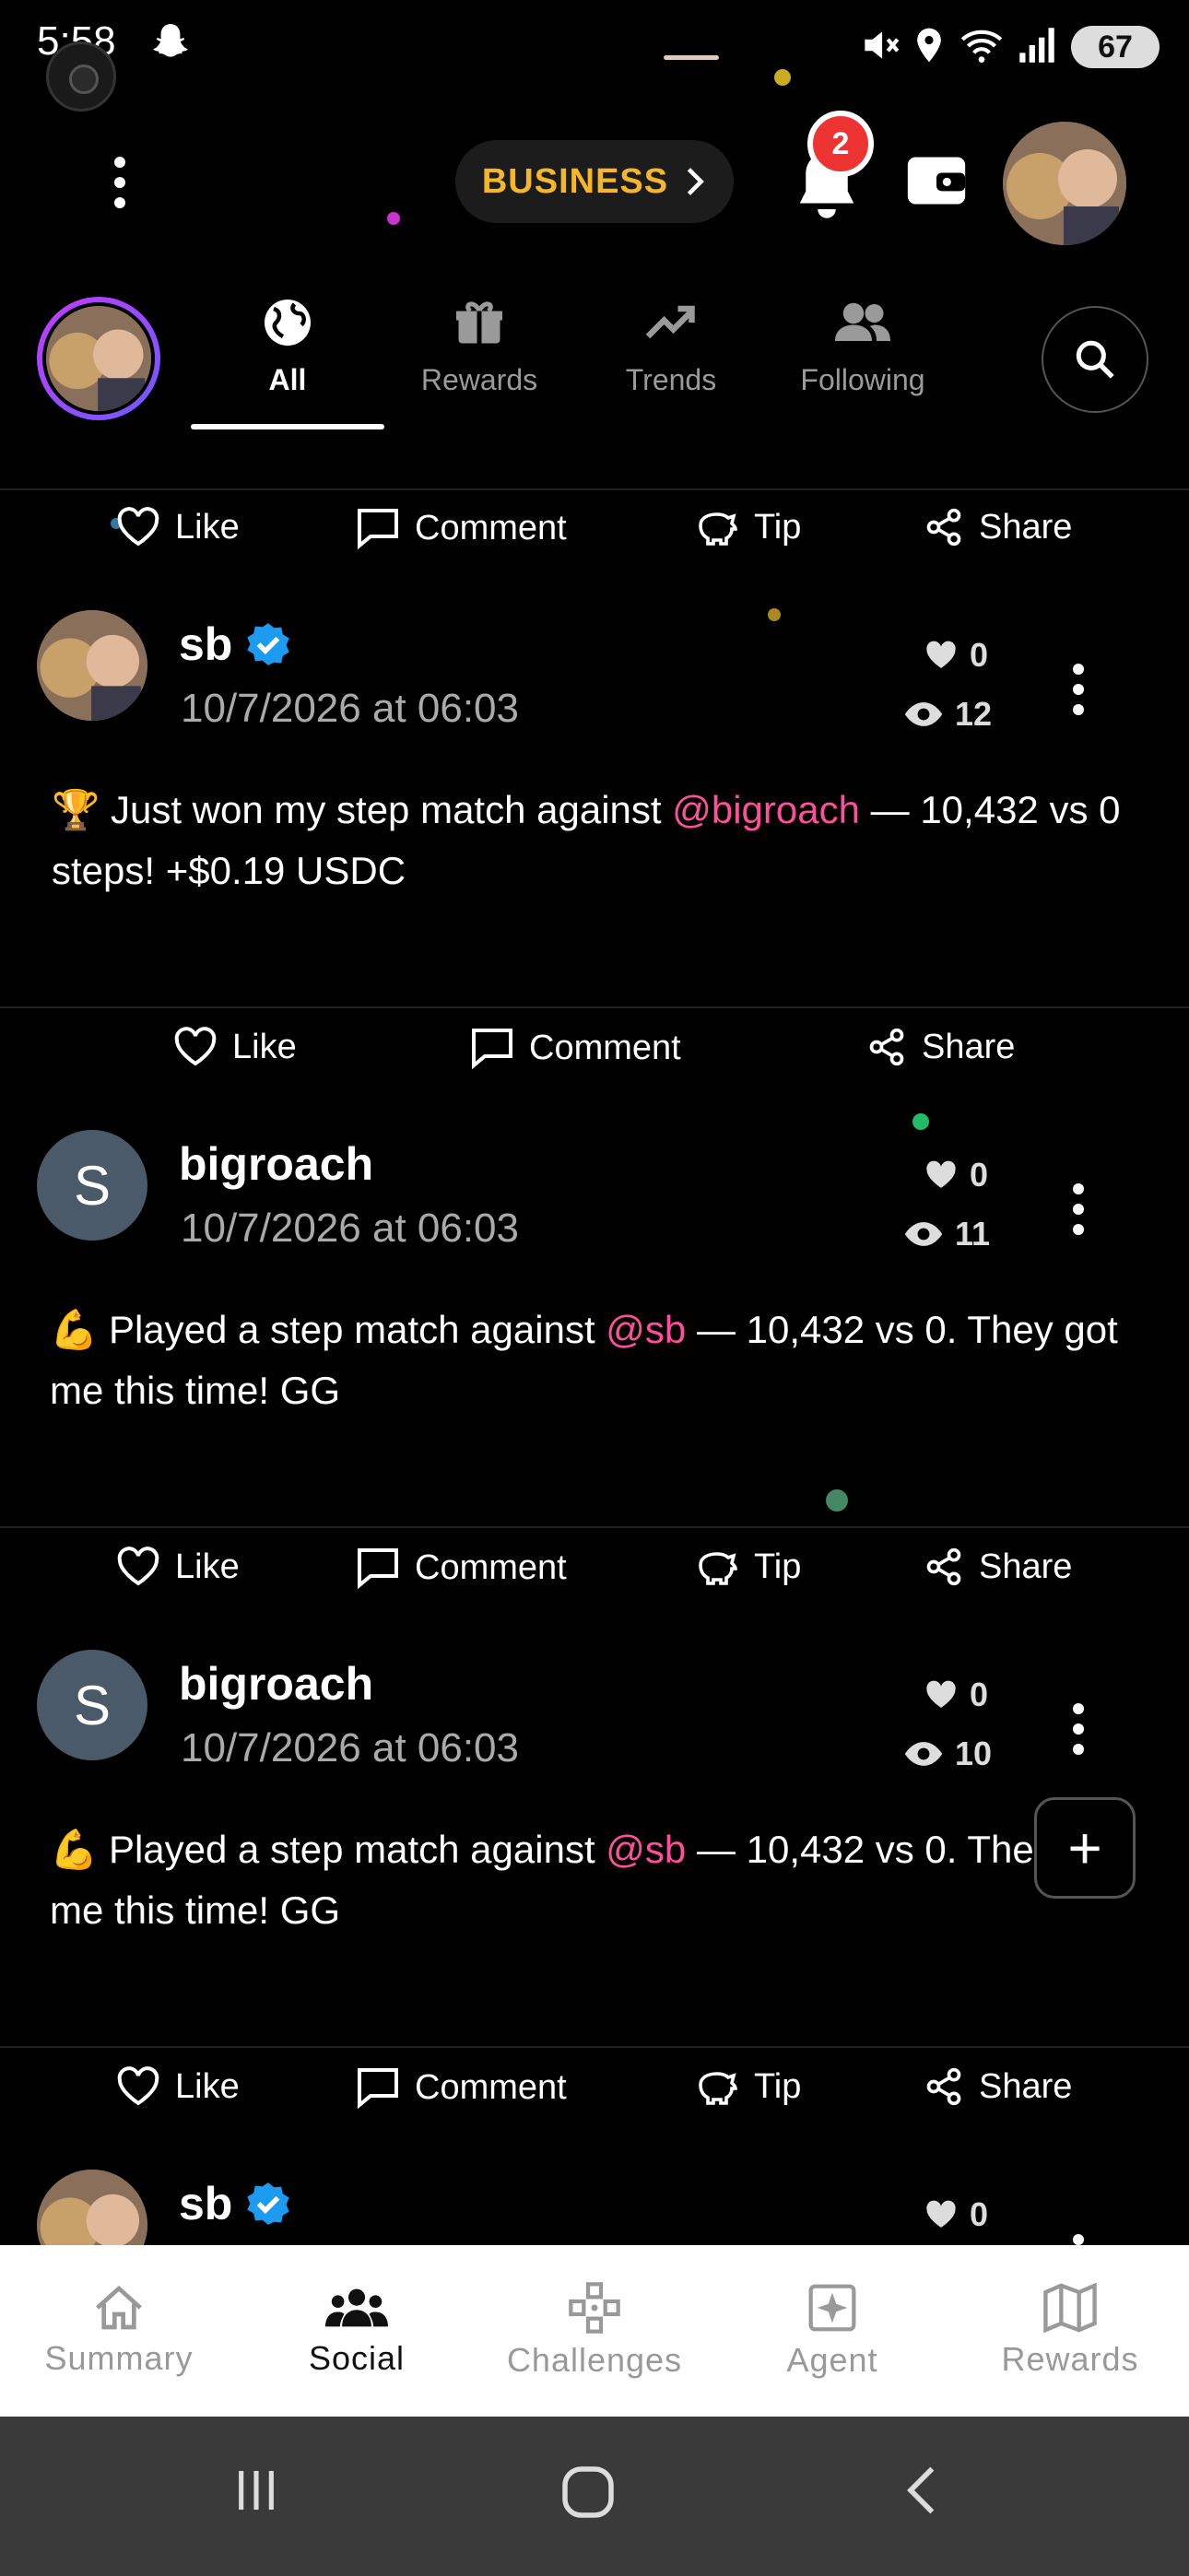 The image size is (1189, 2576). Describe the element at coordinates (924, 2490) in the screenshot. I see `back-button` at that location.